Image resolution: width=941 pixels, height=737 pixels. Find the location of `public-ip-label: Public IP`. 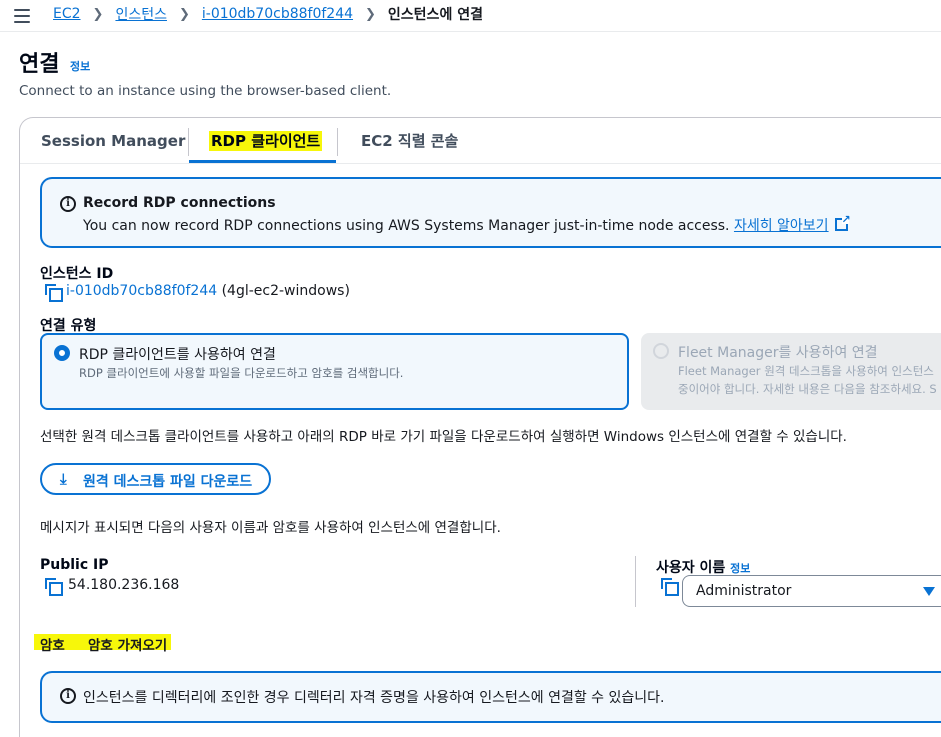

public-ip-label: Public IP is located at coordinates (74, 565).